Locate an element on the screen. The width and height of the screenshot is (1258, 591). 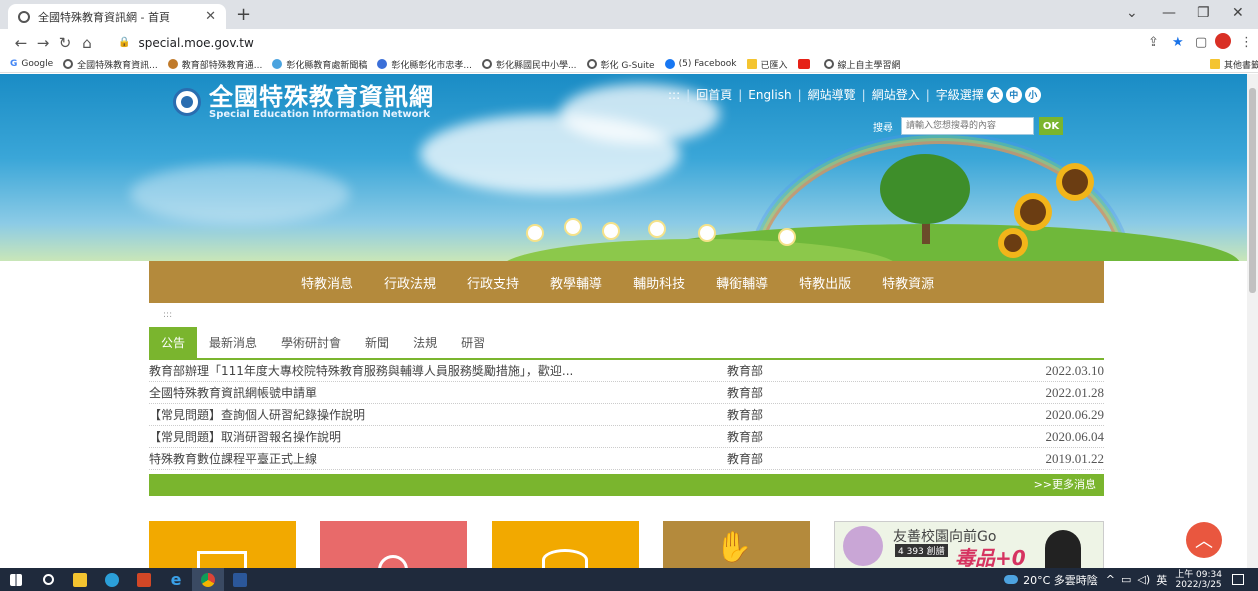
chevron-up-icon: ^ is located at coordinates (1110, 579).